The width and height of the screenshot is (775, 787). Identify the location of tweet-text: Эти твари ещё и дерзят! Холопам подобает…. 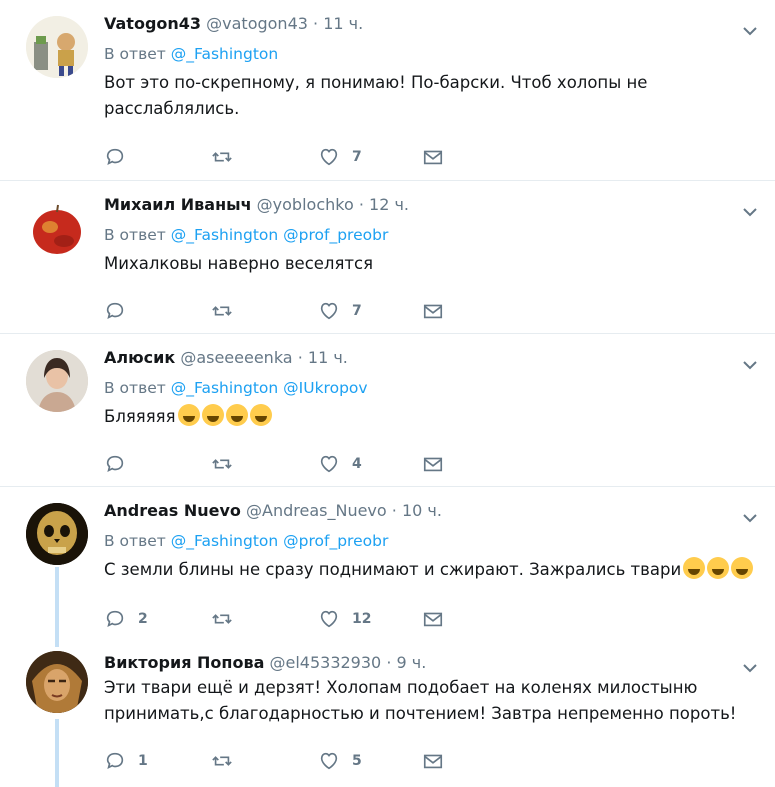
(420, 700).